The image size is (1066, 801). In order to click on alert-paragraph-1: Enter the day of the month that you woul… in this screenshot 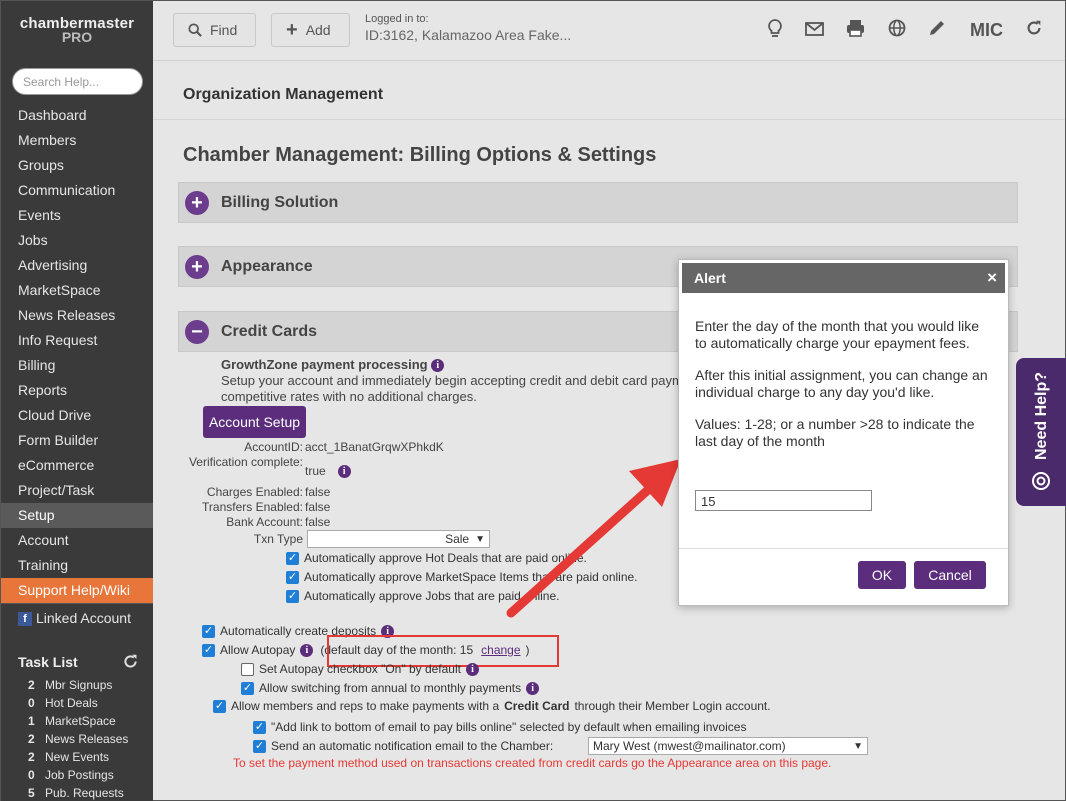, I will do `click(837, 334)`.